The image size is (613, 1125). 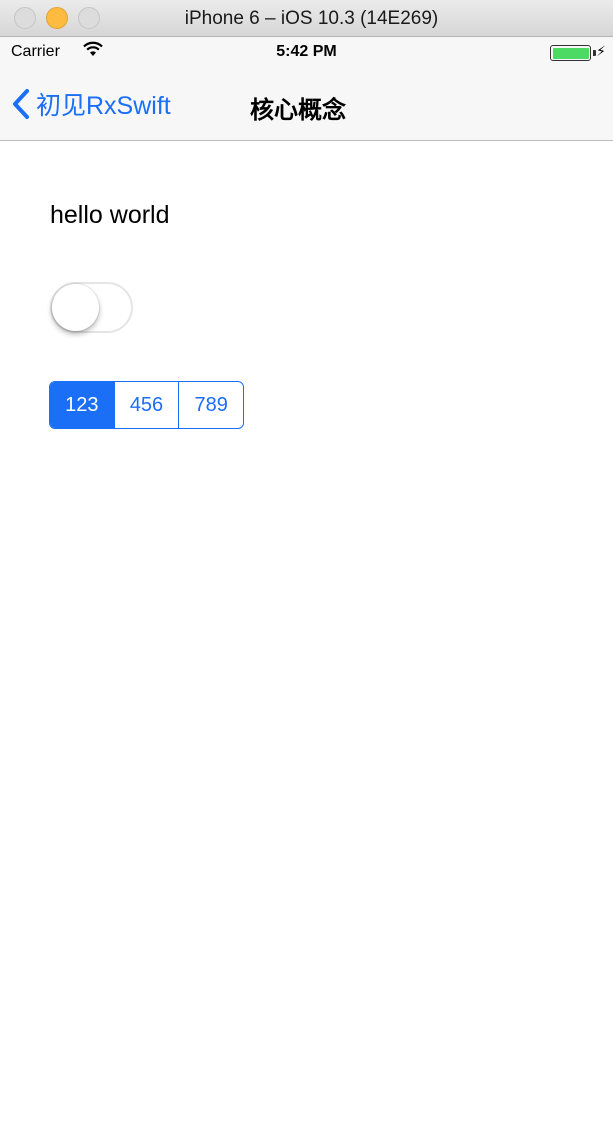 I want to click on back-button: 初见RxSwift, so click(x=91, y=104).